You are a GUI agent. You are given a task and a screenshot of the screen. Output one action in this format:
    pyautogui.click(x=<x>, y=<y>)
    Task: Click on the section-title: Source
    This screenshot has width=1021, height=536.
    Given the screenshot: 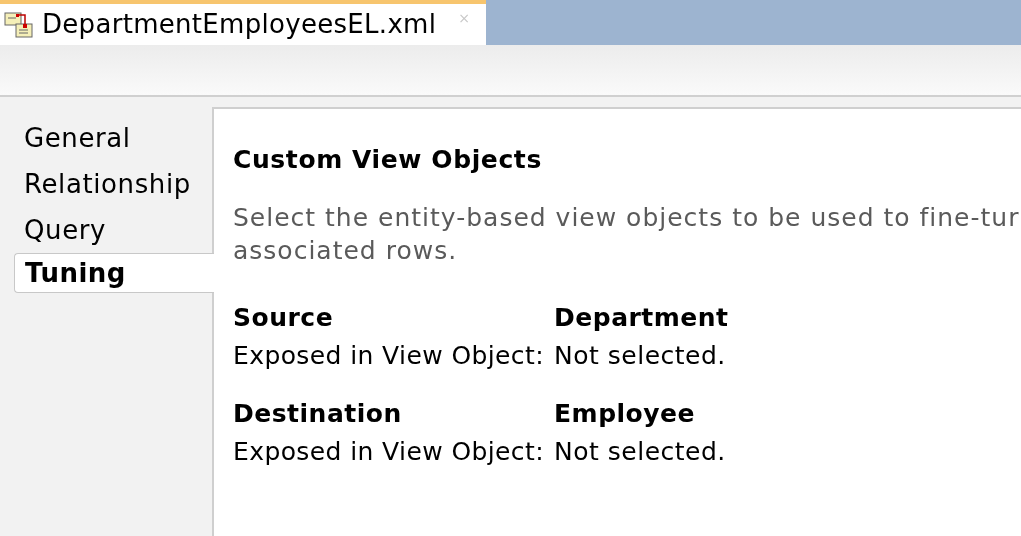 What is the action you would take?
    pyautogui.click(x=284, y=317)
    